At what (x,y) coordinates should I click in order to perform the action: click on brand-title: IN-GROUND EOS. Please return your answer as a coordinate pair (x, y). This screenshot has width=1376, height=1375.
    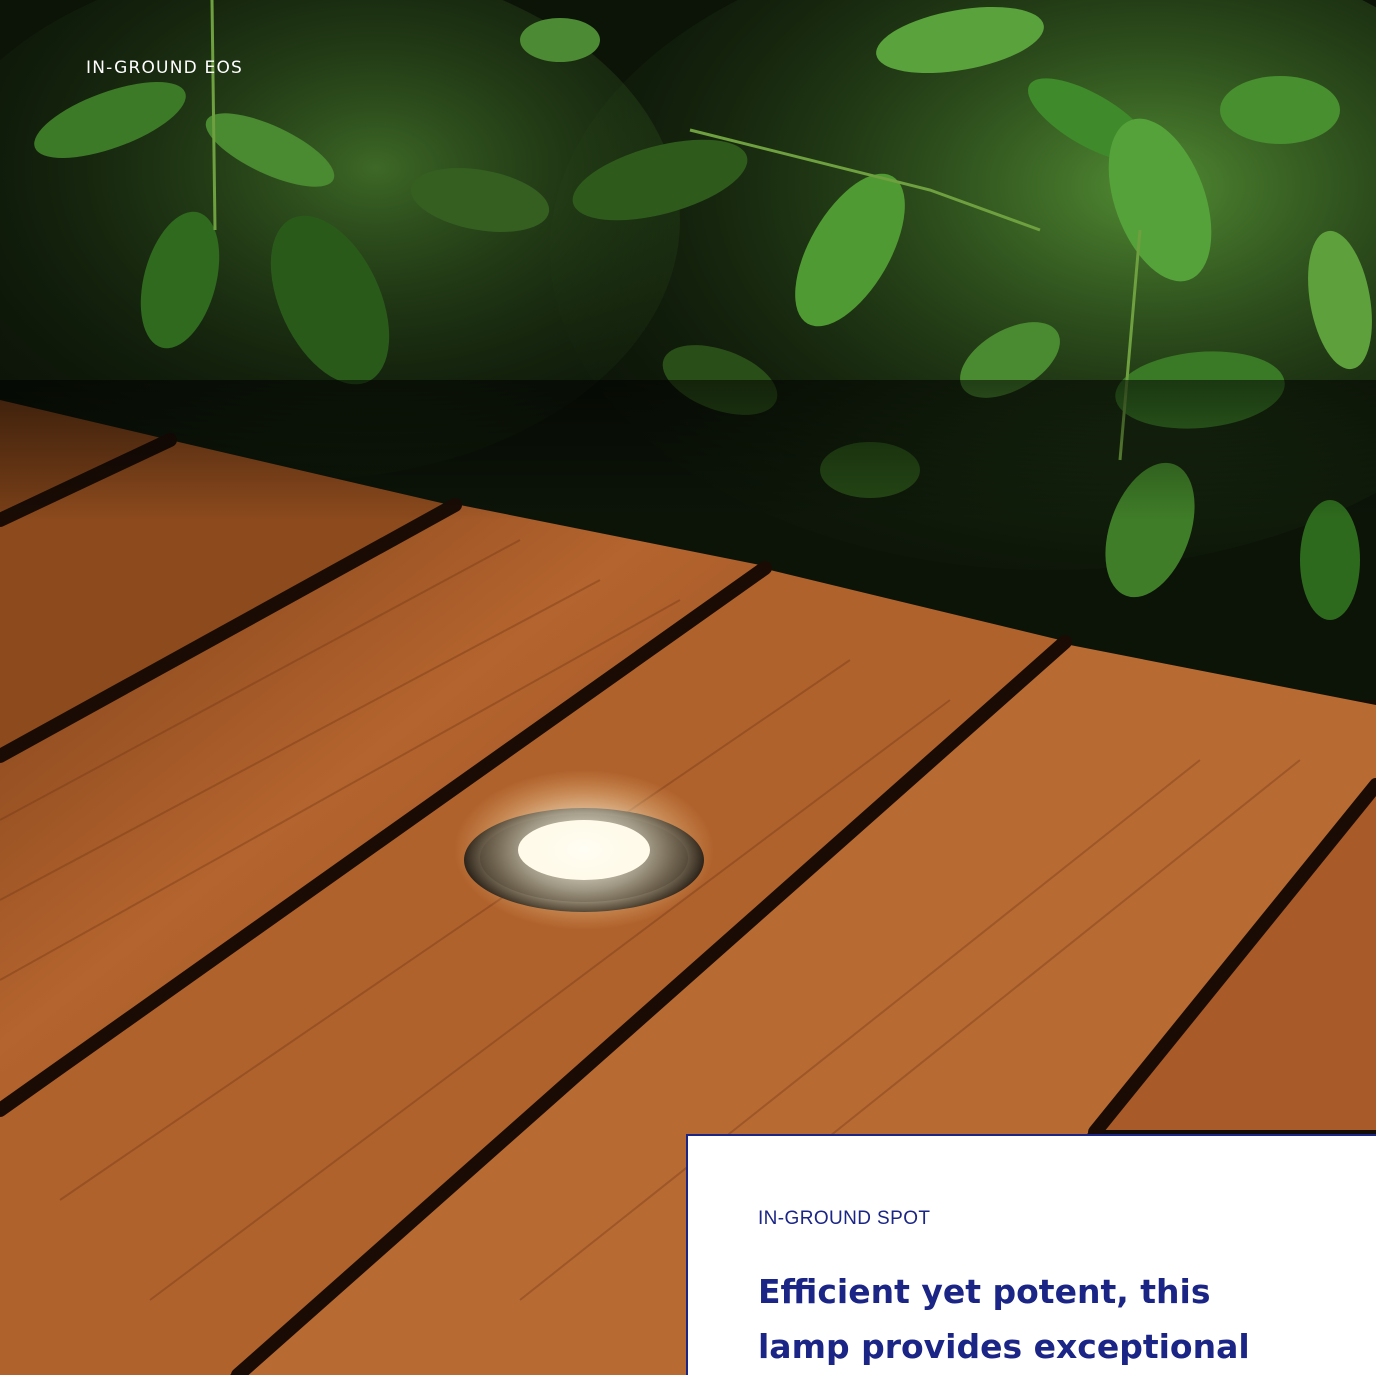
    Looking at the image, I should click on (165, 68).